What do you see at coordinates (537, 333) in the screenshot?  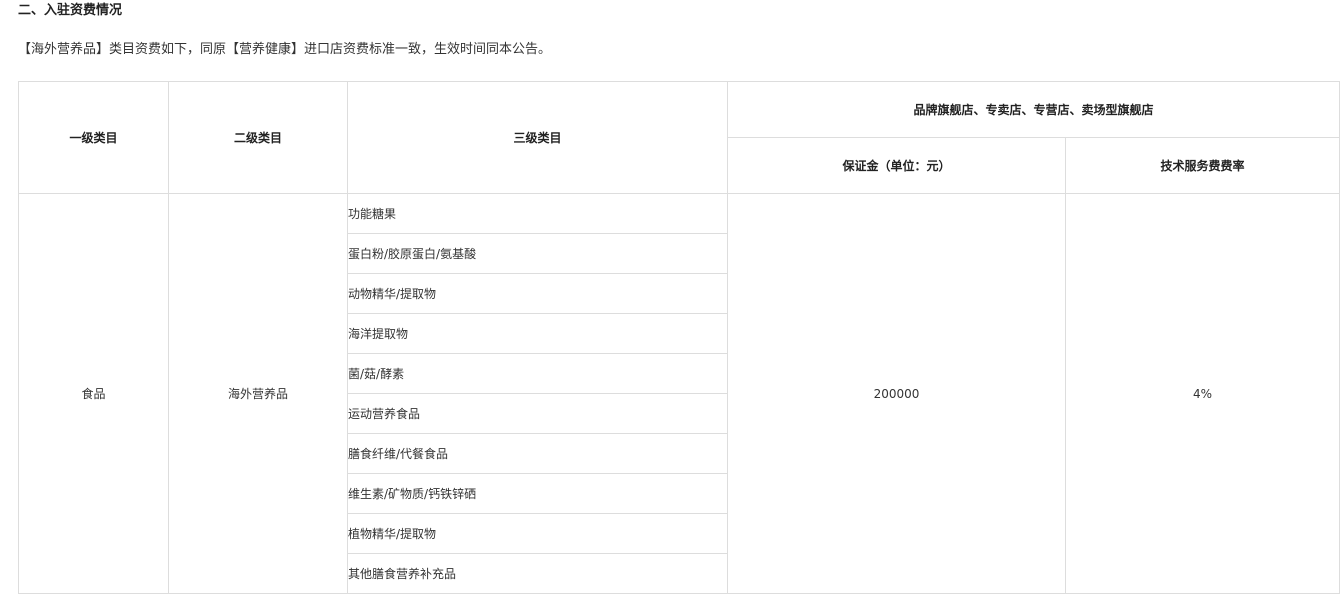 I see `cell-level3-item: 海洋提取物` at bounding box center [537, 333].